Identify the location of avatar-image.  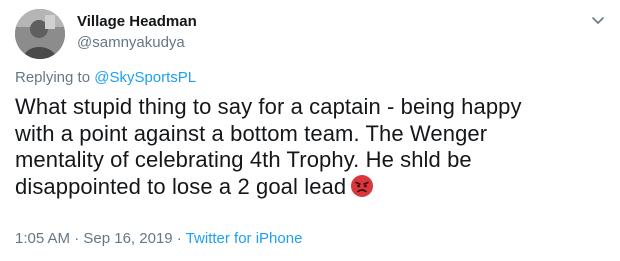
(40, 34).